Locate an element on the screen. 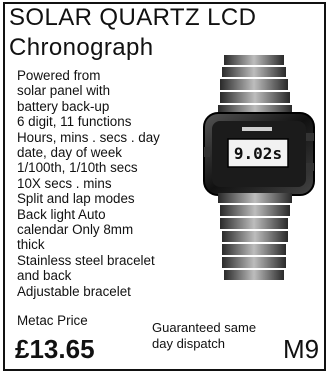 Image resolution: width=332 pixels, height=375 pixels. feature-line: calendar Only 8mm is located at coordinates (75, 230).